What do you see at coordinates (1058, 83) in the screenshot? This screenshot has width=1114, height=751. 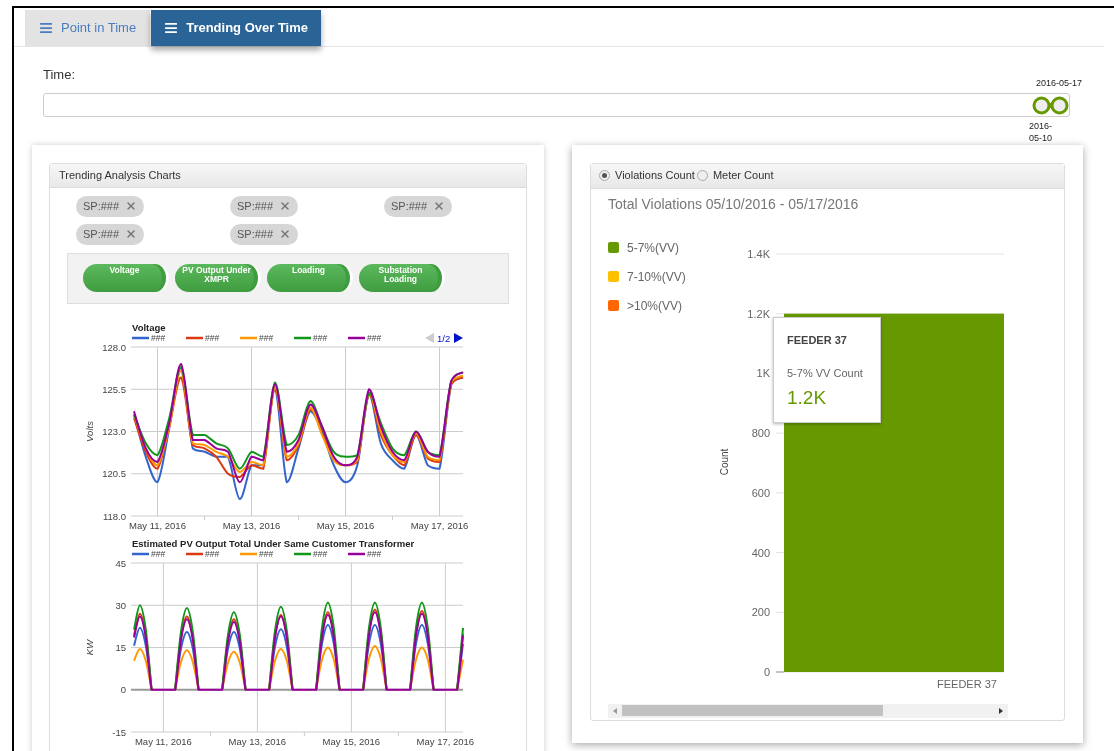 I see `range-end-date: 2016-05-17` at bounding box center [1058, 83].